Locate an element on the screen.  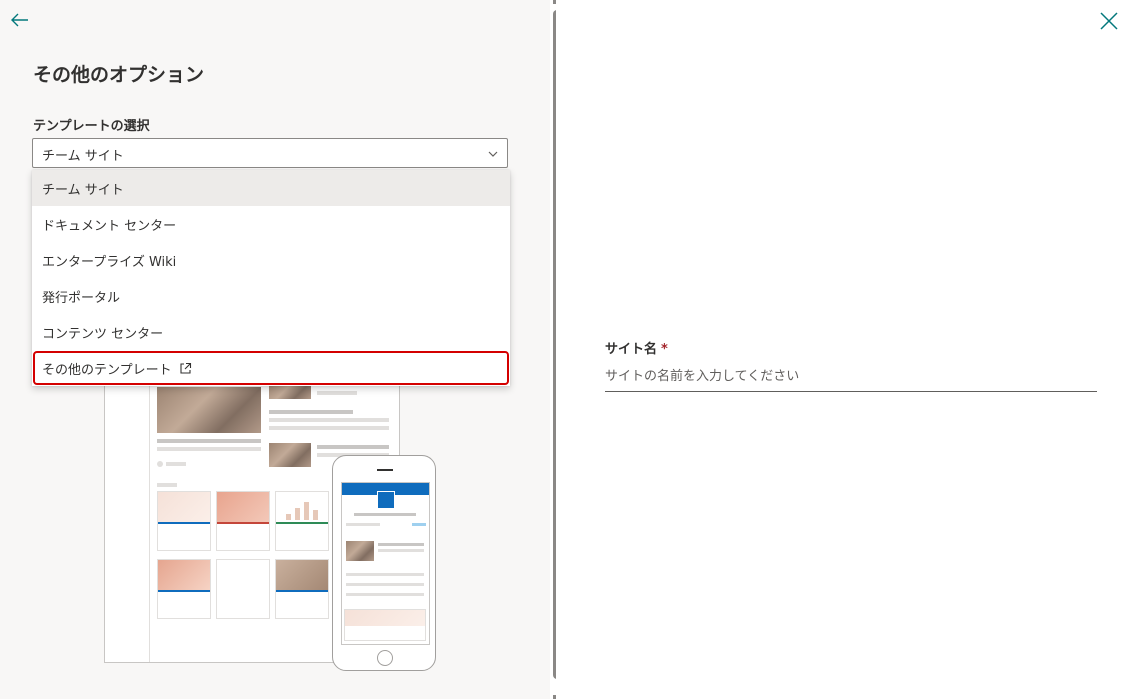
option-label: ドキュメント センター is located at coordinates (109, 226).